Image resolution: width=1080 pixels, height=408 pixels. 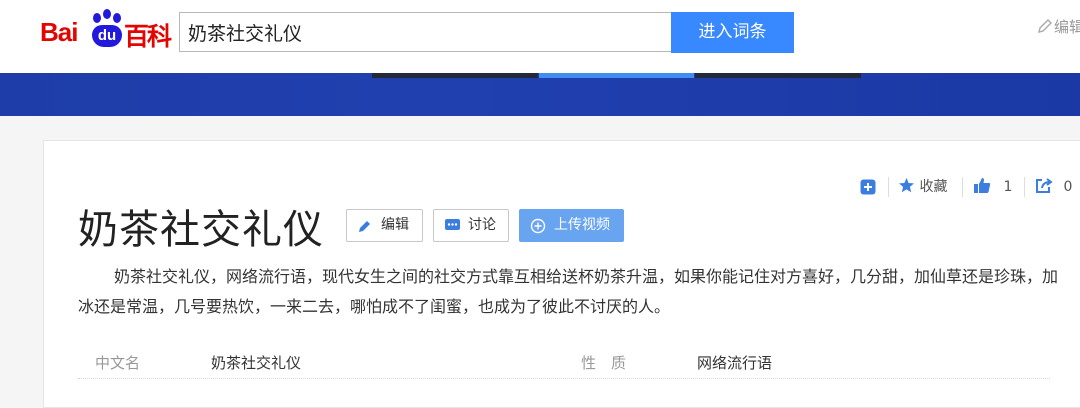 What do you see at coordinates (59, 32) in the screenshot?
I see `logo-bai-text: Bai` at bounding box center [59, 32].